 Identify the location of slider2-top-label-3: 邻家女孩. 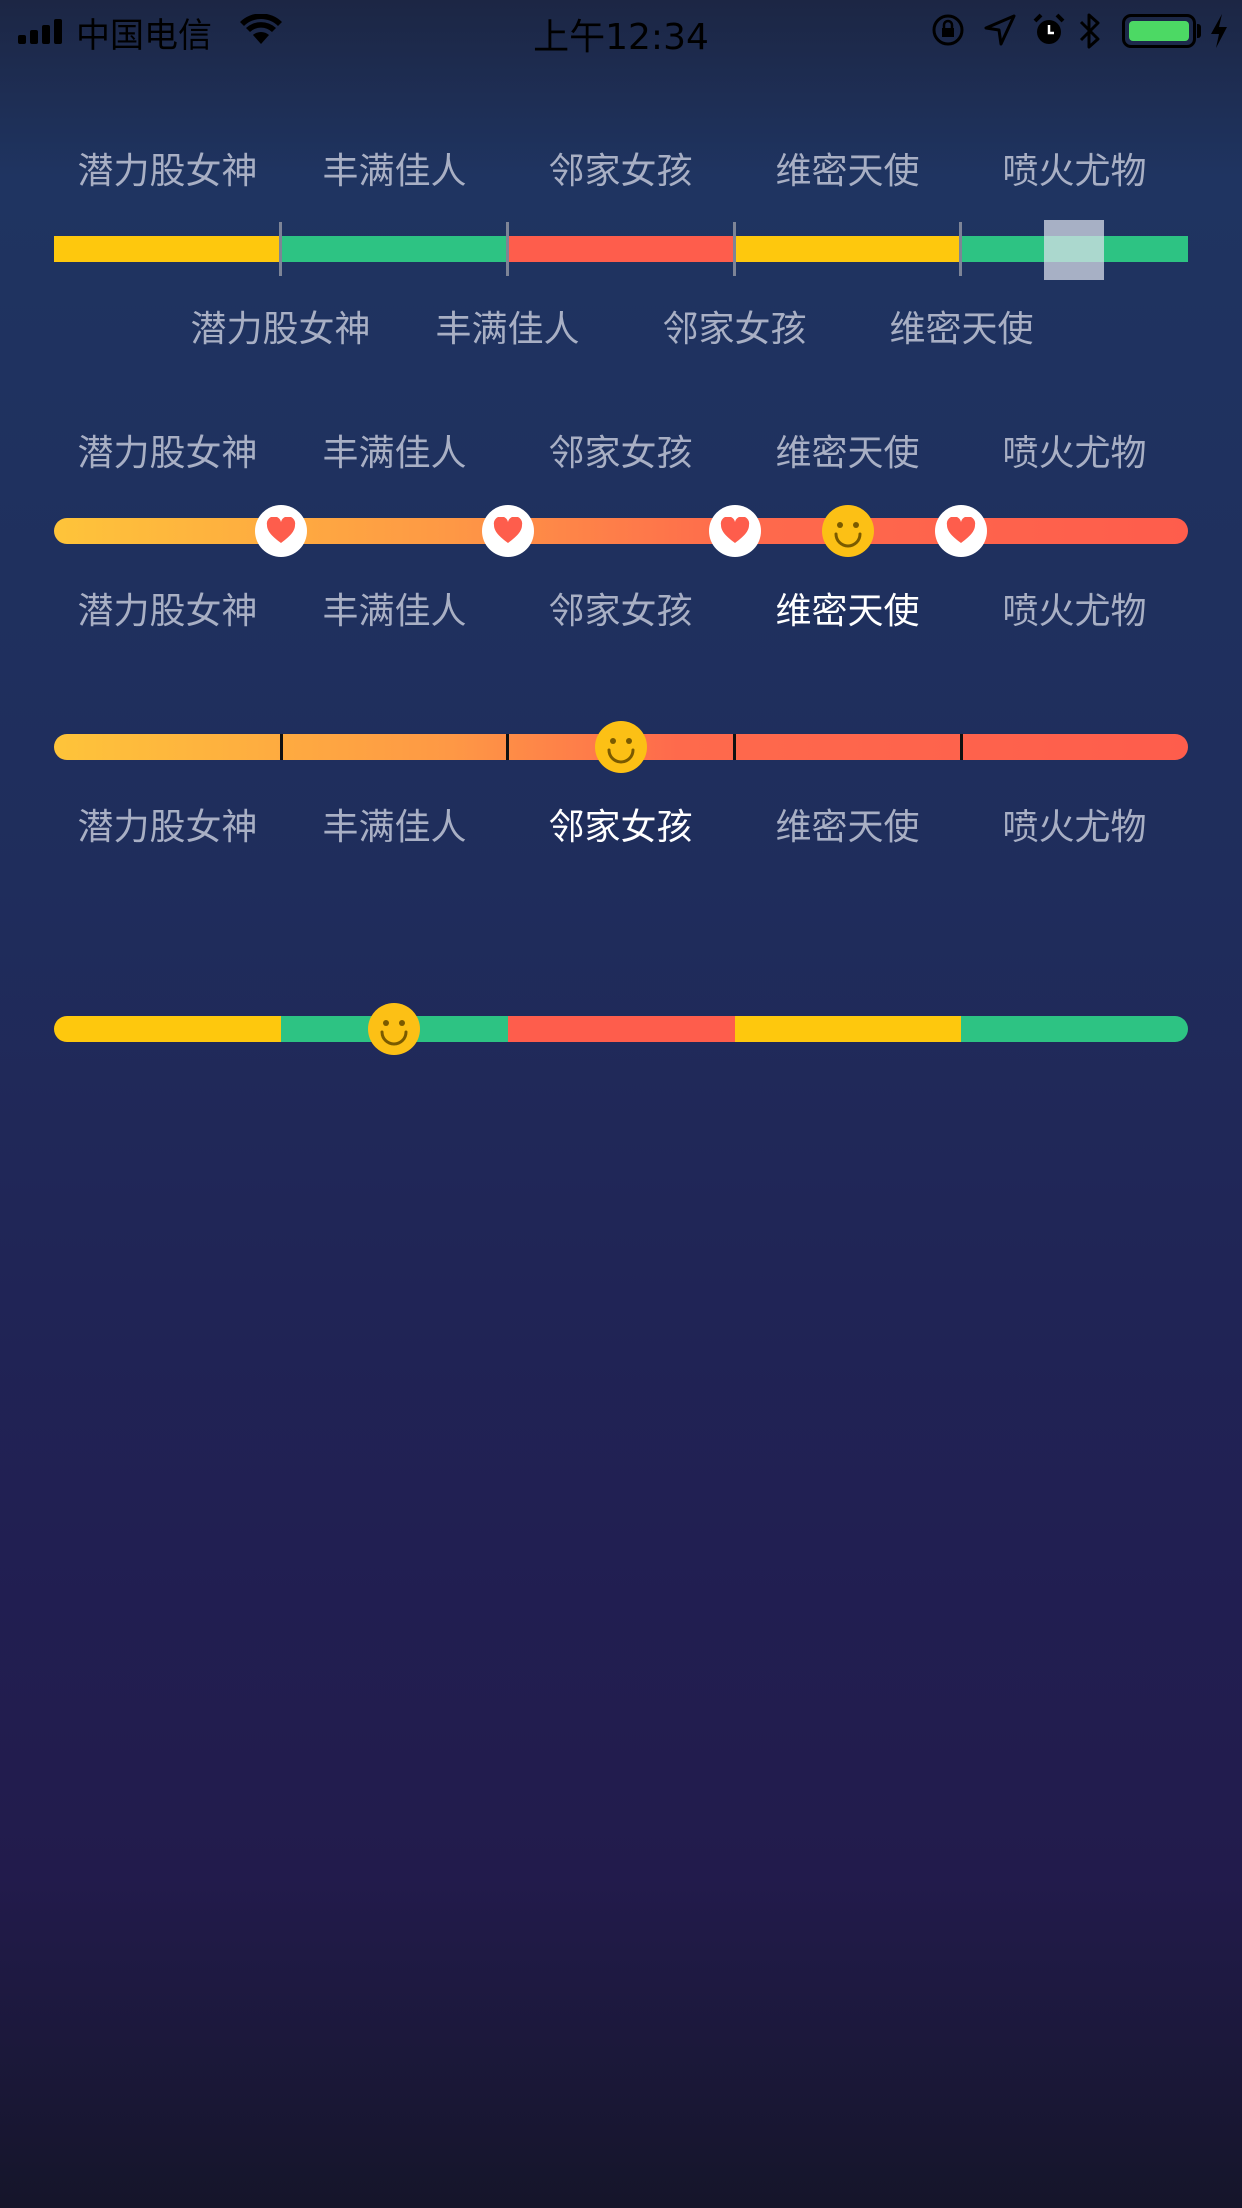
(620, 453).